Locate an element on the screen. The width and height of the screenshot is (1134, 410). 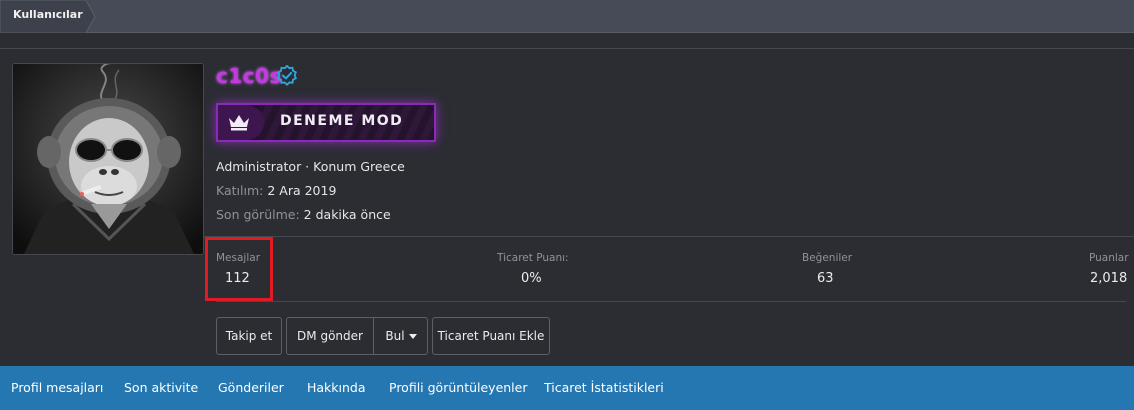
joined-info: Katılım: 2 Ara 2019 is located at coordinates (276, 190).